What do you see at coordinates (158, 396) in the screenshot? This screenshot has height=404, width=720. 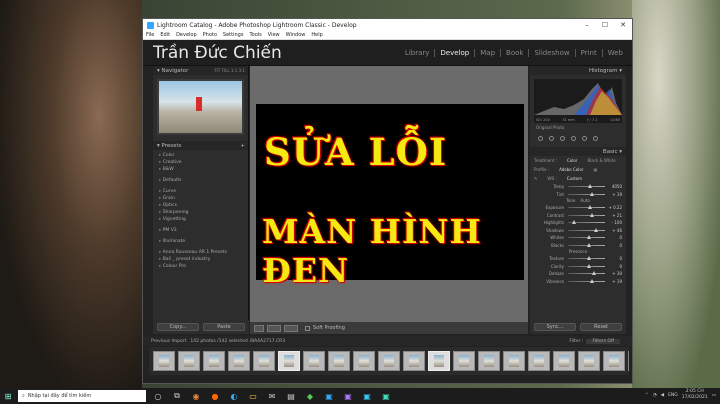 I see `cortana-icon: ○` at bounding box center [158, 396].